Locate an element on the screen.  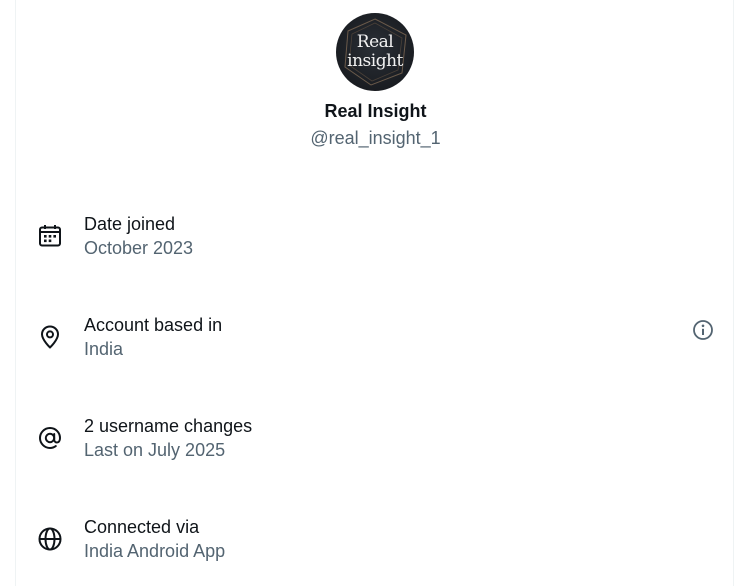
detail-value: October 2023 is located at coordinates (139, 248).